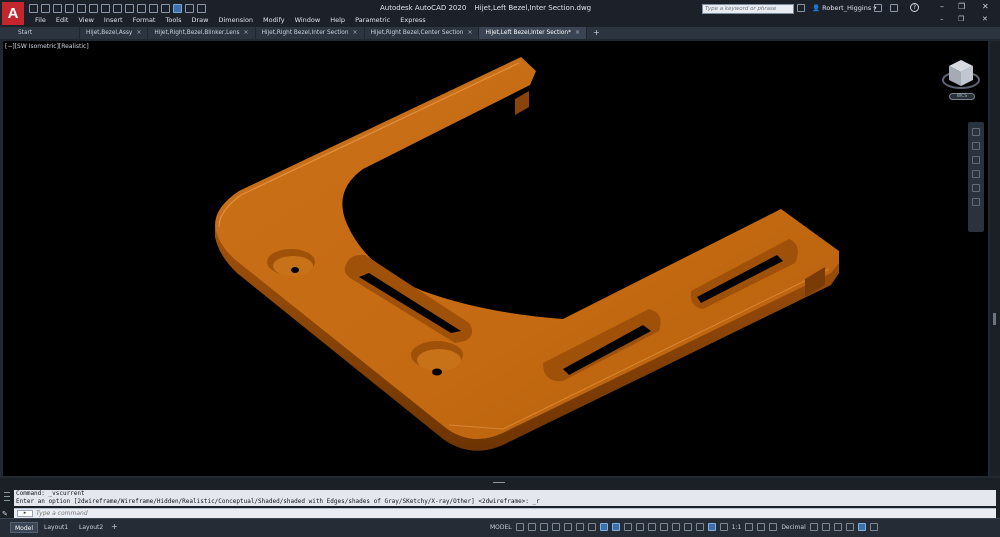  Describe the element at coordinates (773, 527) in the screenshot. I see `plus-icon` at that location.